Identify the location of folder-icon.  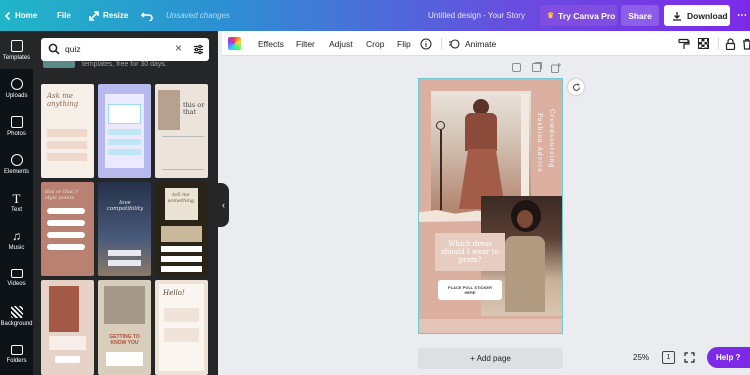
(16, 349).